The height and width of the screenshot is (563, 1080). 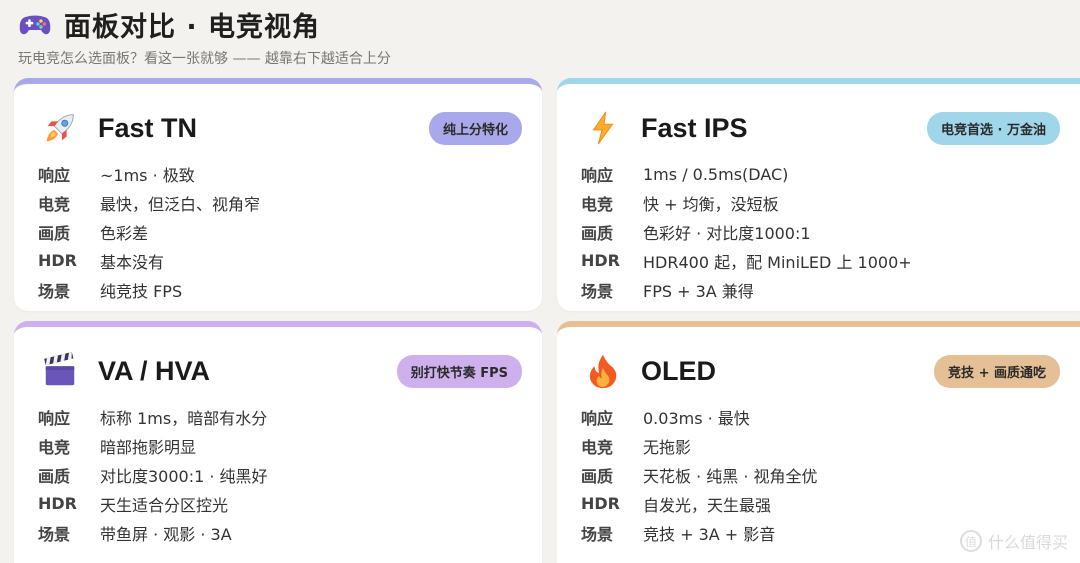 What do you see at coordinates (820, 289) in the screenshot?
I see `spec-row: 场景 FPS + 3A 兼得` at bounding box center [820, 289].